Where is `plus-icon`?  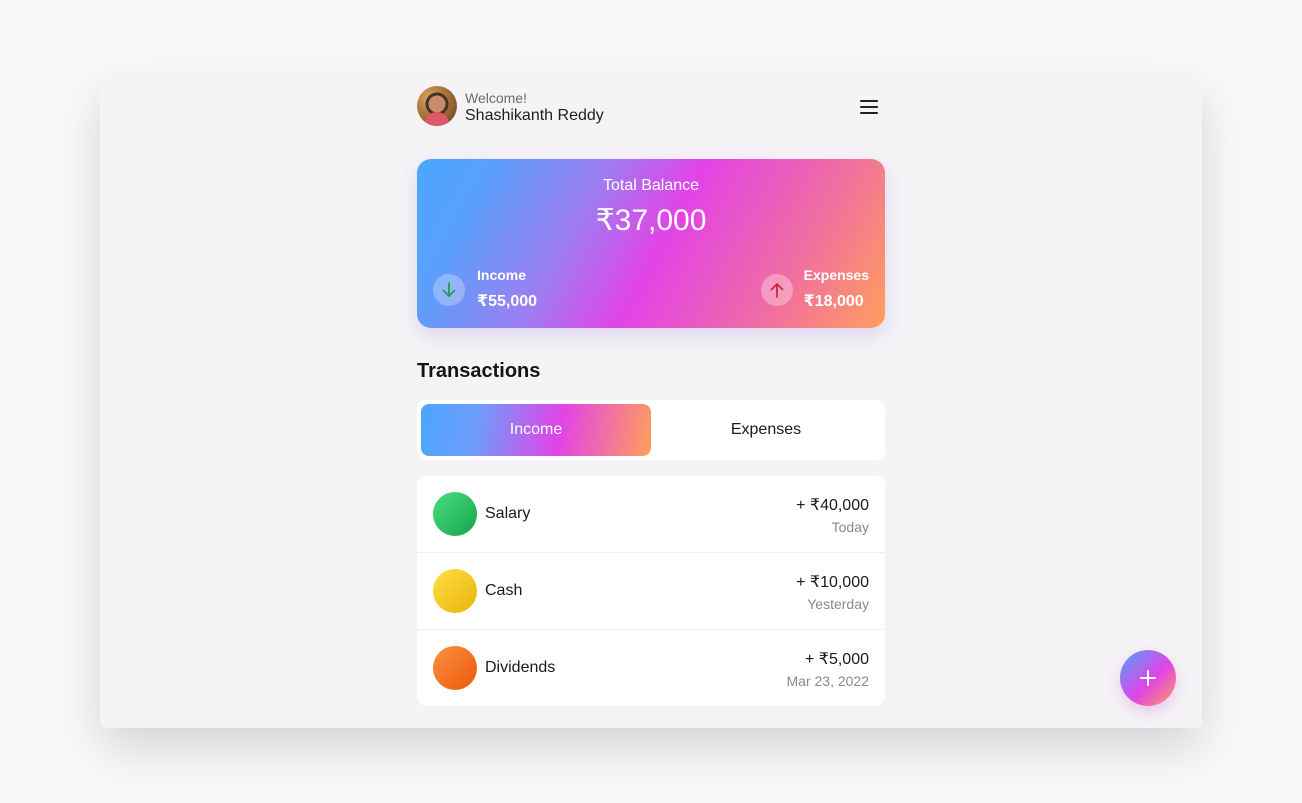
plus-icon is located at coordinates (1148, 678).